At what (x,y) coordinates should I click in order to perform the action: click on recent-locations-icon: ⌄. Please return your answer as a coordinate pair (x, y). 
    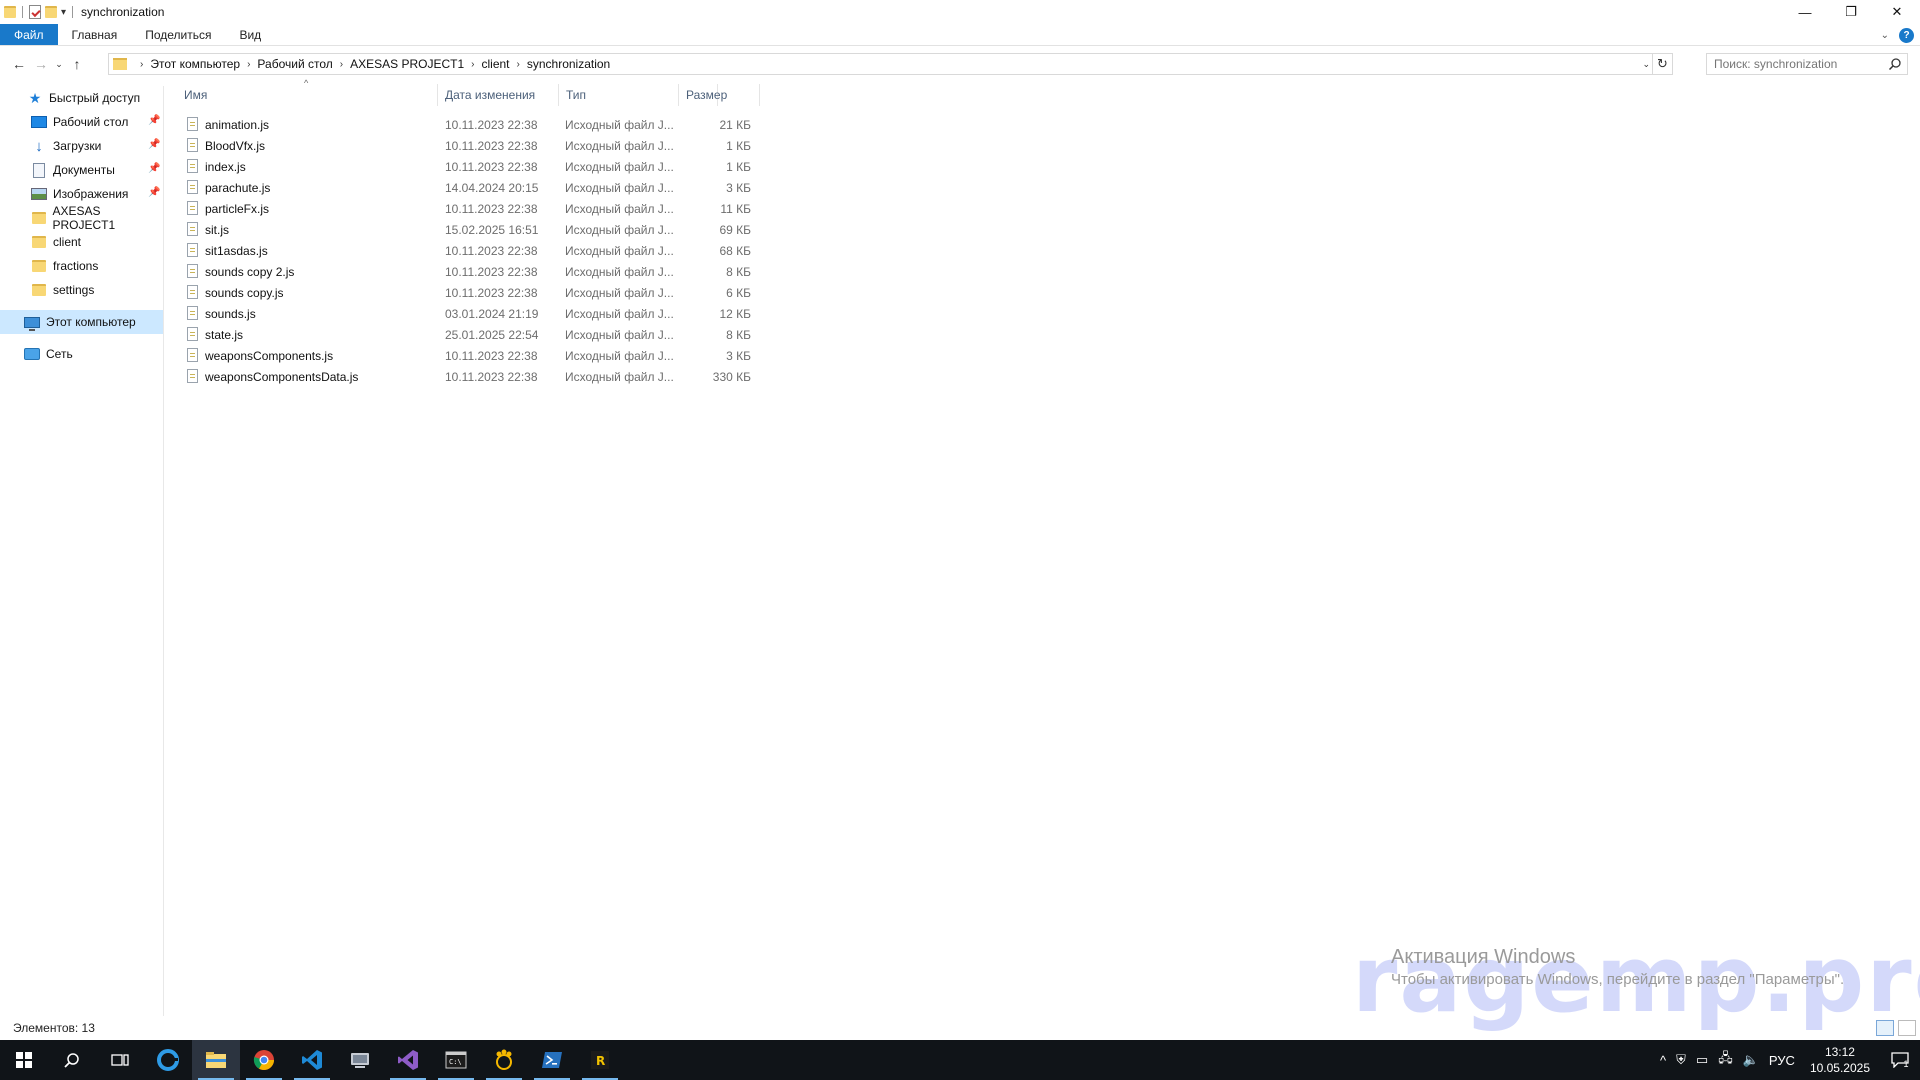
    Looking at the image, I should click on (59, 64).